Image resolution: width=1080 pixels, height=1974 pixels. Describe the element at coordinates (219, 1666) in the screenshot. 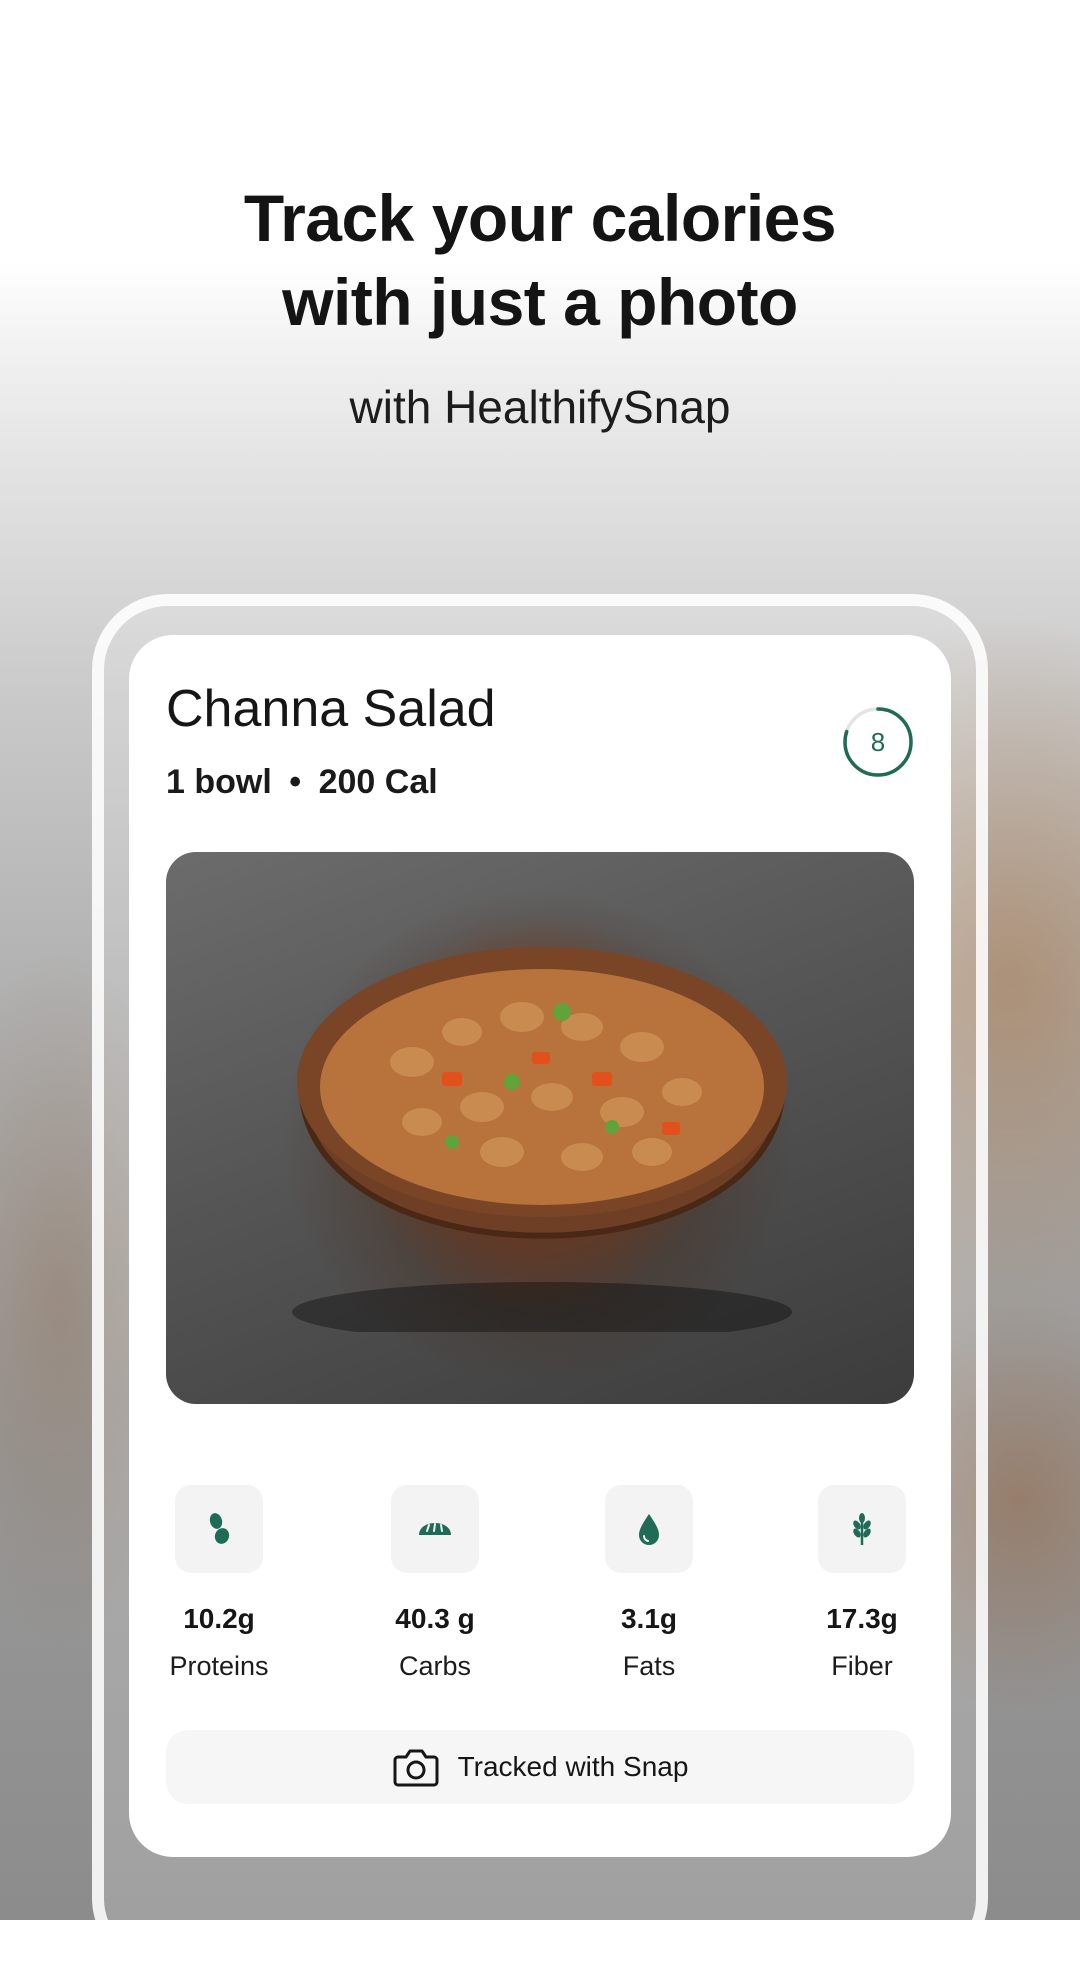

I see `macro-label: Proteins` at that location.